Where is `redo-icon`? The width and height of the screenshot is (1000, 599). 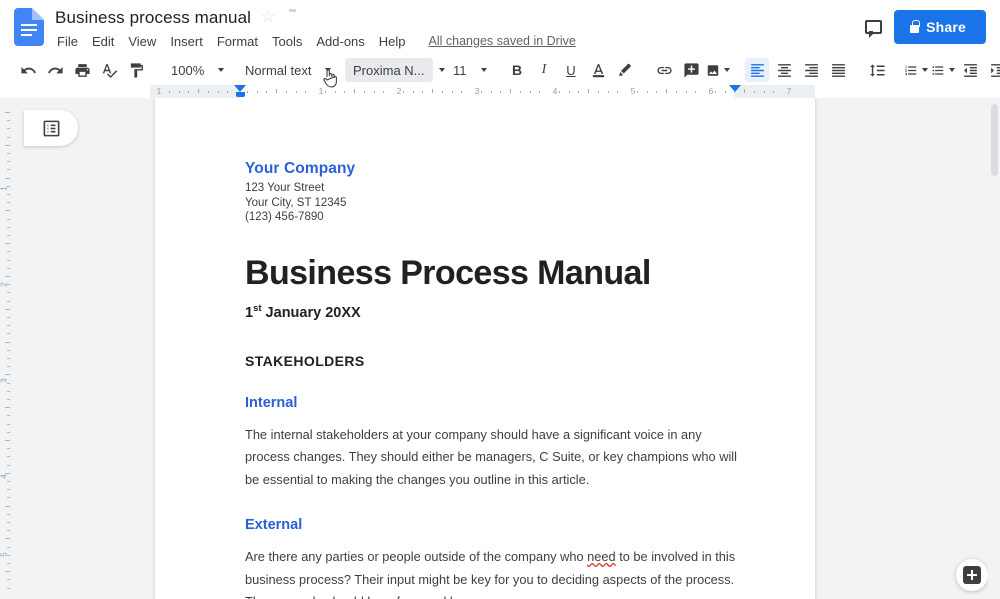
redo-icon is located at coordinates (55, 70).